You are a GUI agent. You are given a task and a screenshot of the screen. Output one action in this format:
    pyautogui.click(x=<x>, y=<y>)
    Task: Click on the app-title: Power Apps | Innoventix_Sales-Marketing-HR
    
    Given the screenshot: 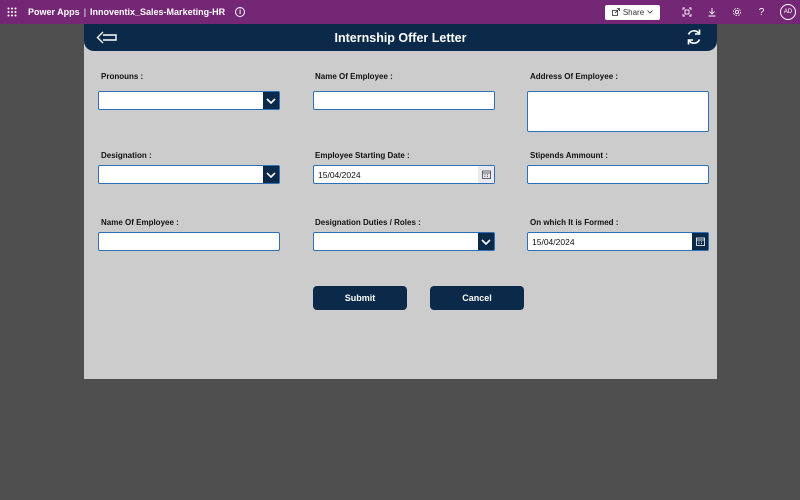 What is the action you would take?
    pyautogui.click(x=126, y=12)
    